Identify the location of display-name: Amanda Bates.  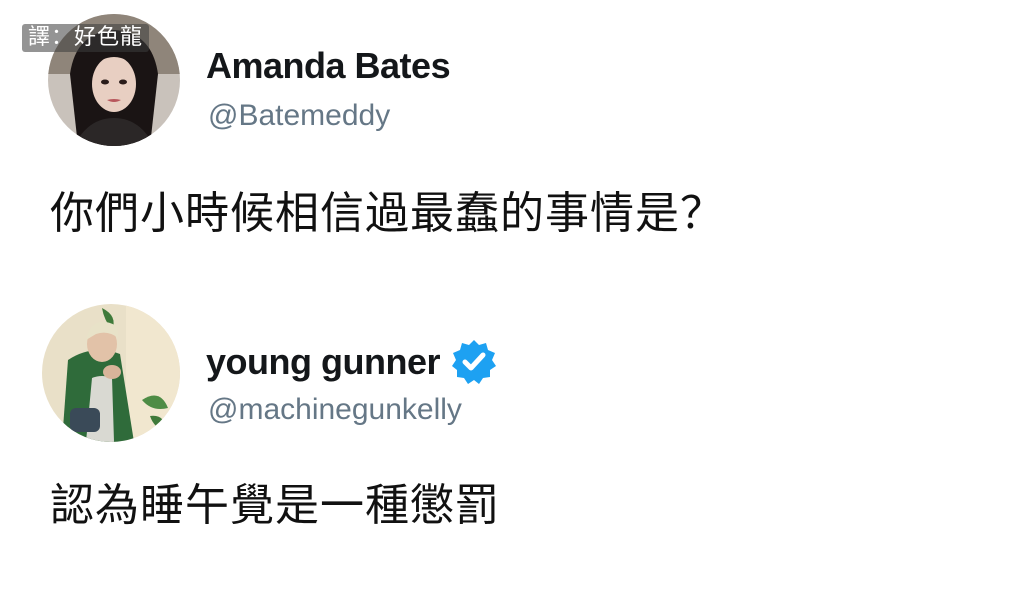
(328, 66).